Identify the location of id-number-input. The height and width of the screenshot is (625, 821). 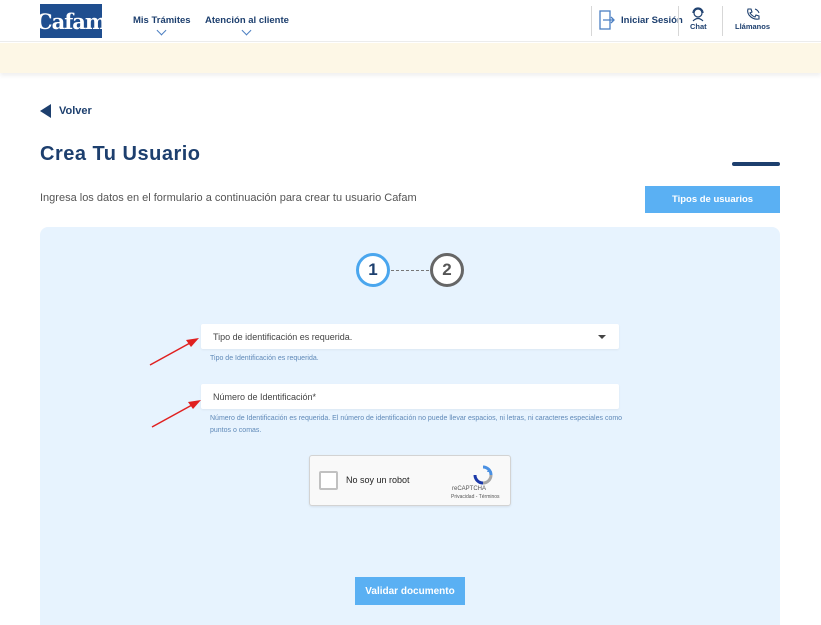
(408, 396).